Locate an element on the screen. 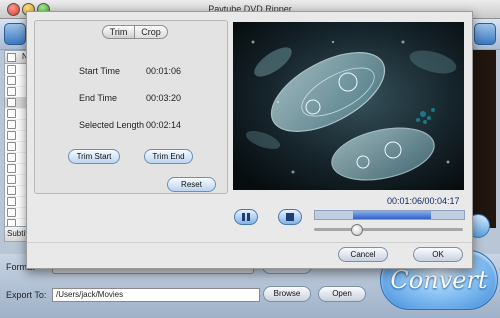  start-time-value: 00:01:06 is located at coordinates (164, 71).